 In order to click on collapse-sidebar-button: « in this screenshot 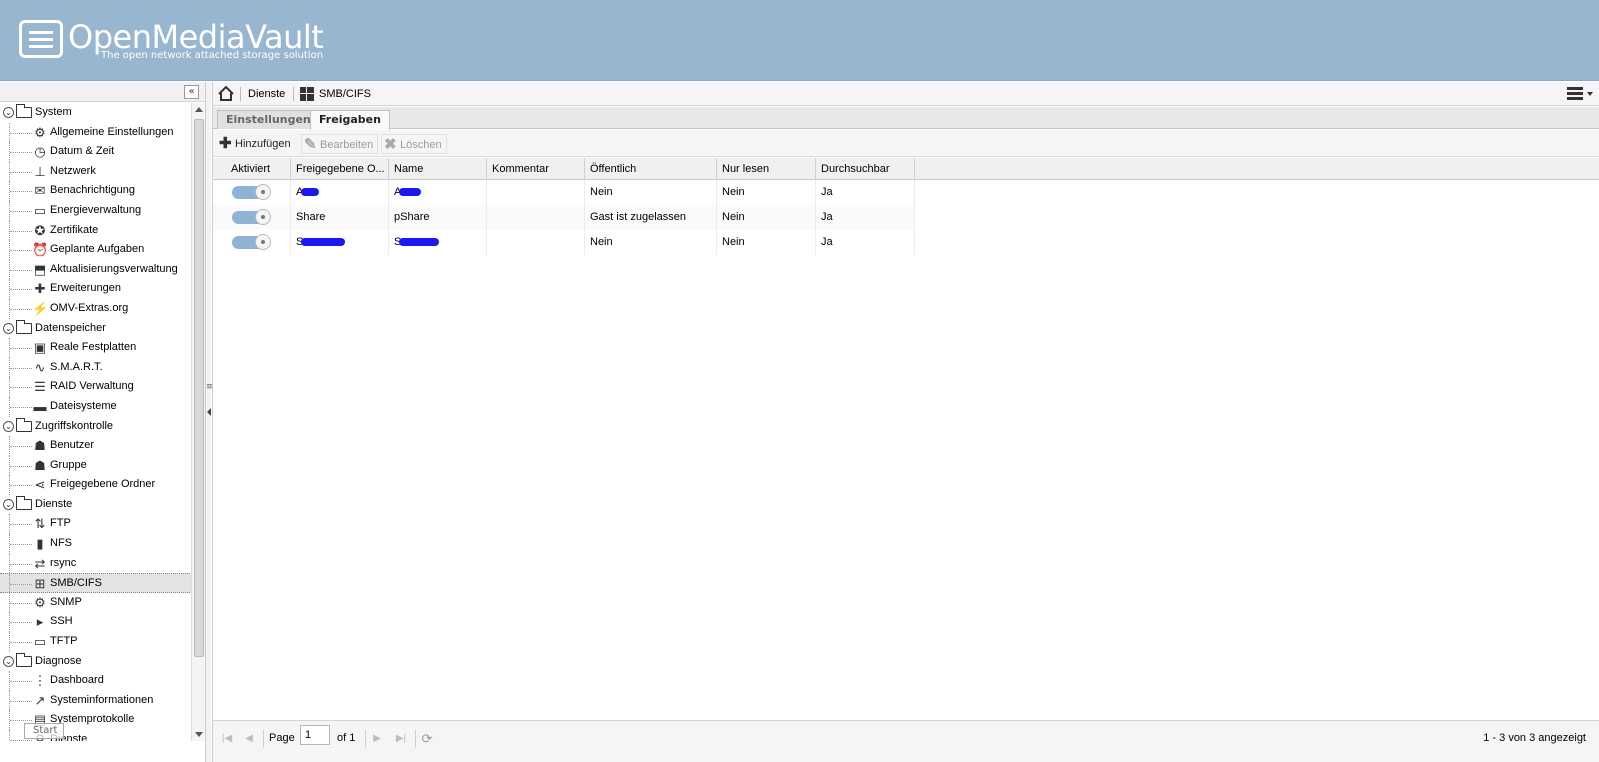, I will do `click(191, 92)`.